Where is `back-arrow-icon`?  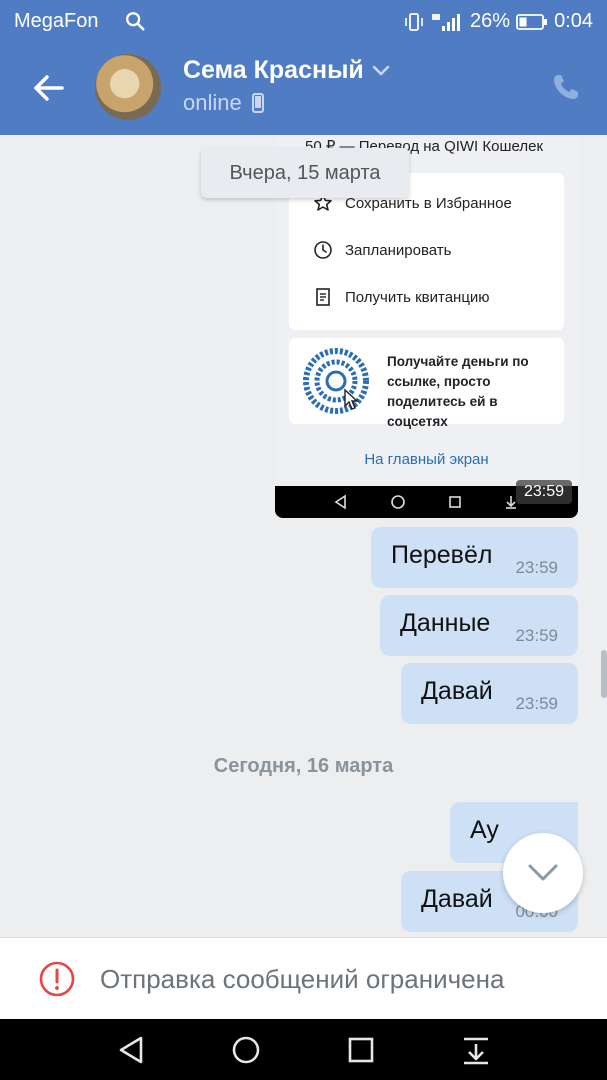 back-arrow-icon is located at coordinates (48, 88).